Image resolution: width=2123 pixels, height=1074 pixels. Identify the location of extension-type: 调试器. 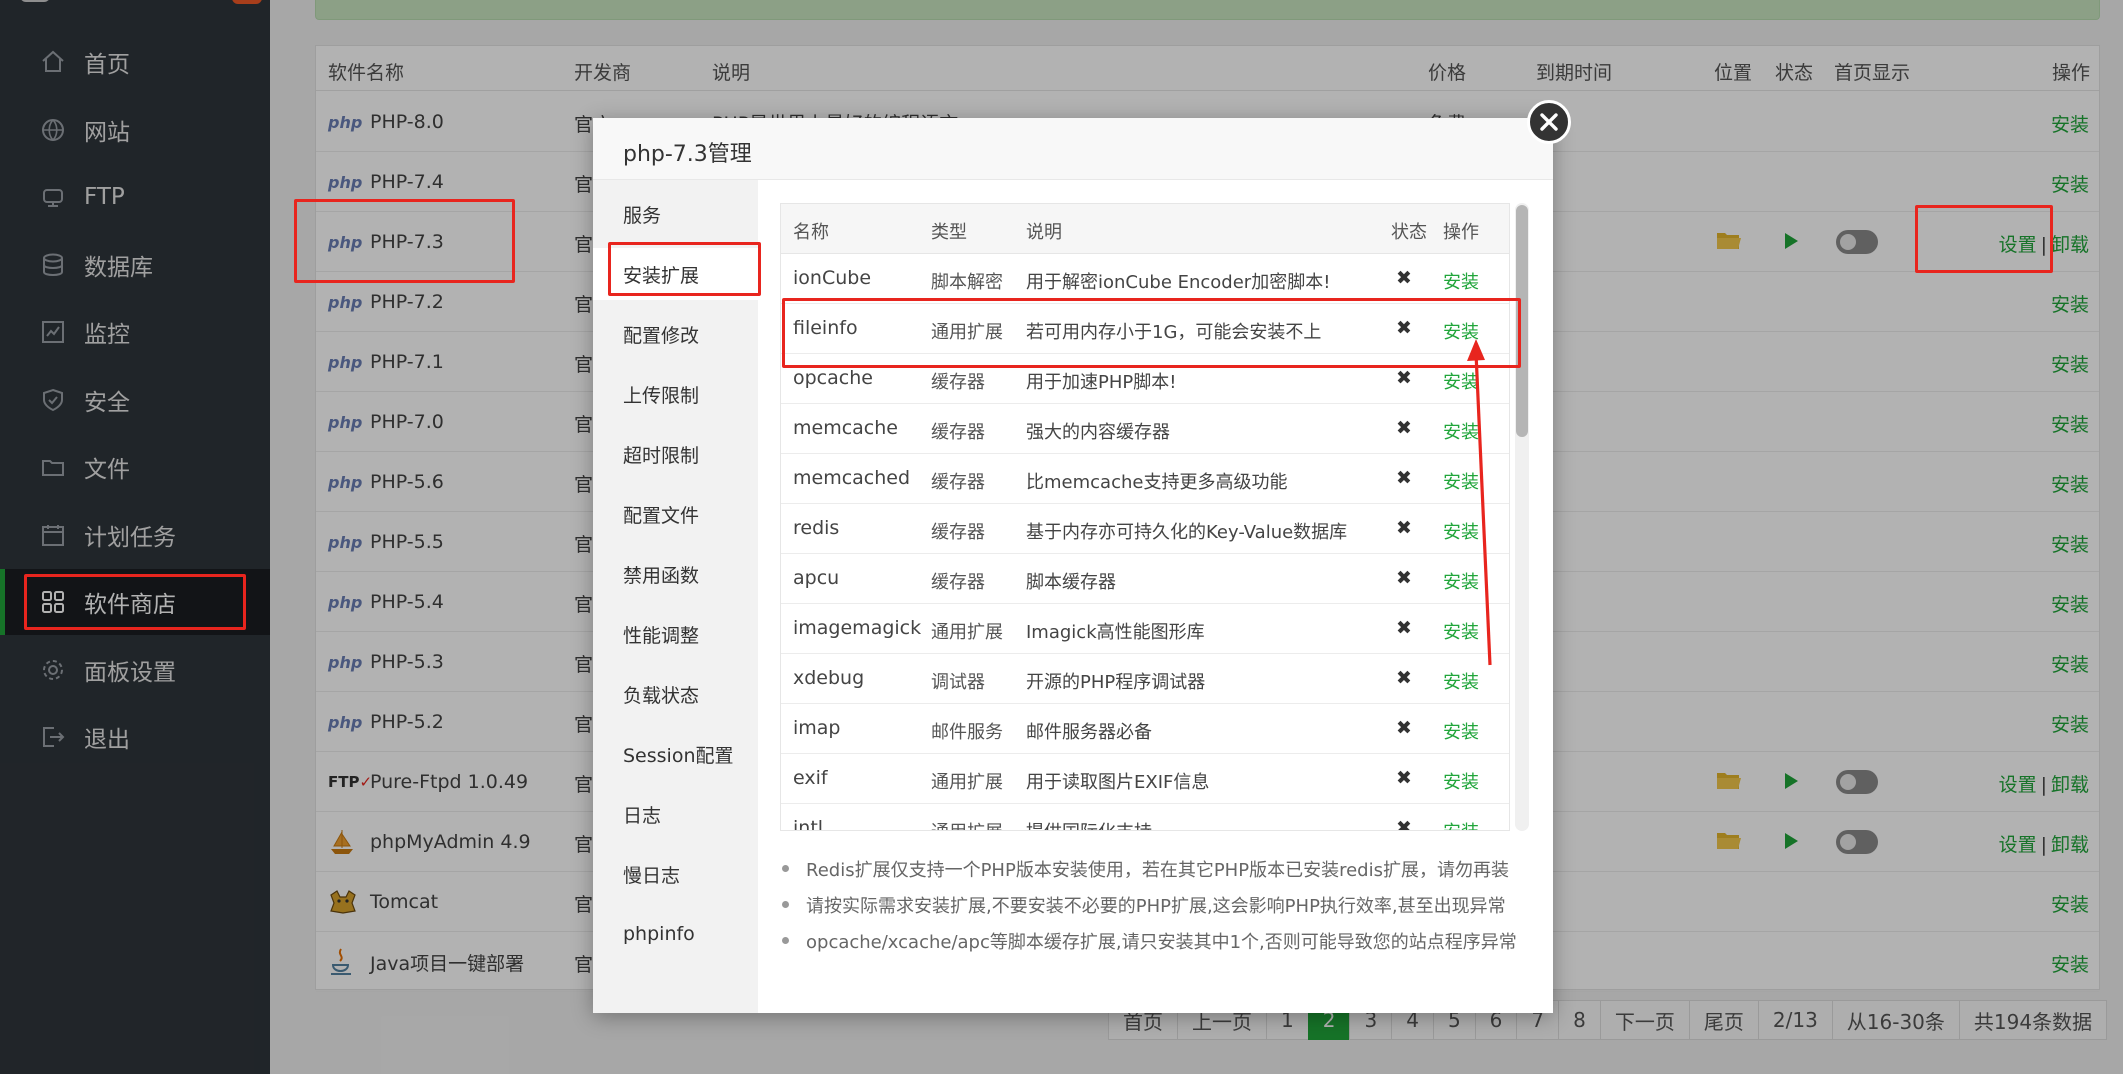
(958, 682).